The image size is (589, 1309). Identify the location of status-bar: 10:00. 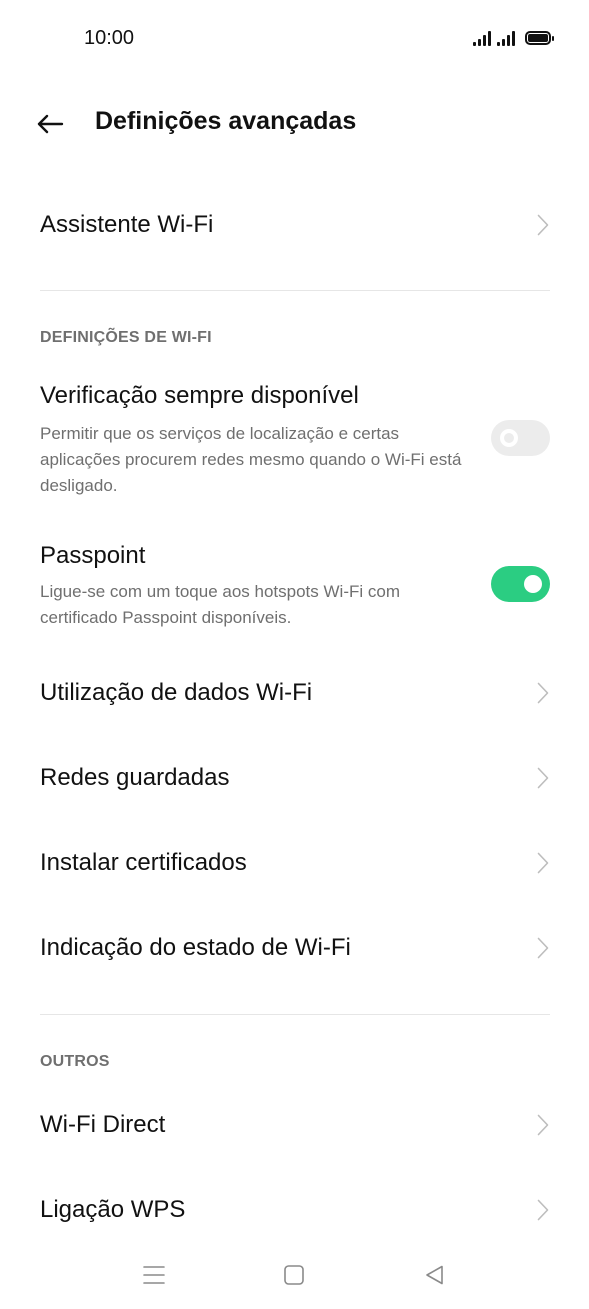
(294, 40).